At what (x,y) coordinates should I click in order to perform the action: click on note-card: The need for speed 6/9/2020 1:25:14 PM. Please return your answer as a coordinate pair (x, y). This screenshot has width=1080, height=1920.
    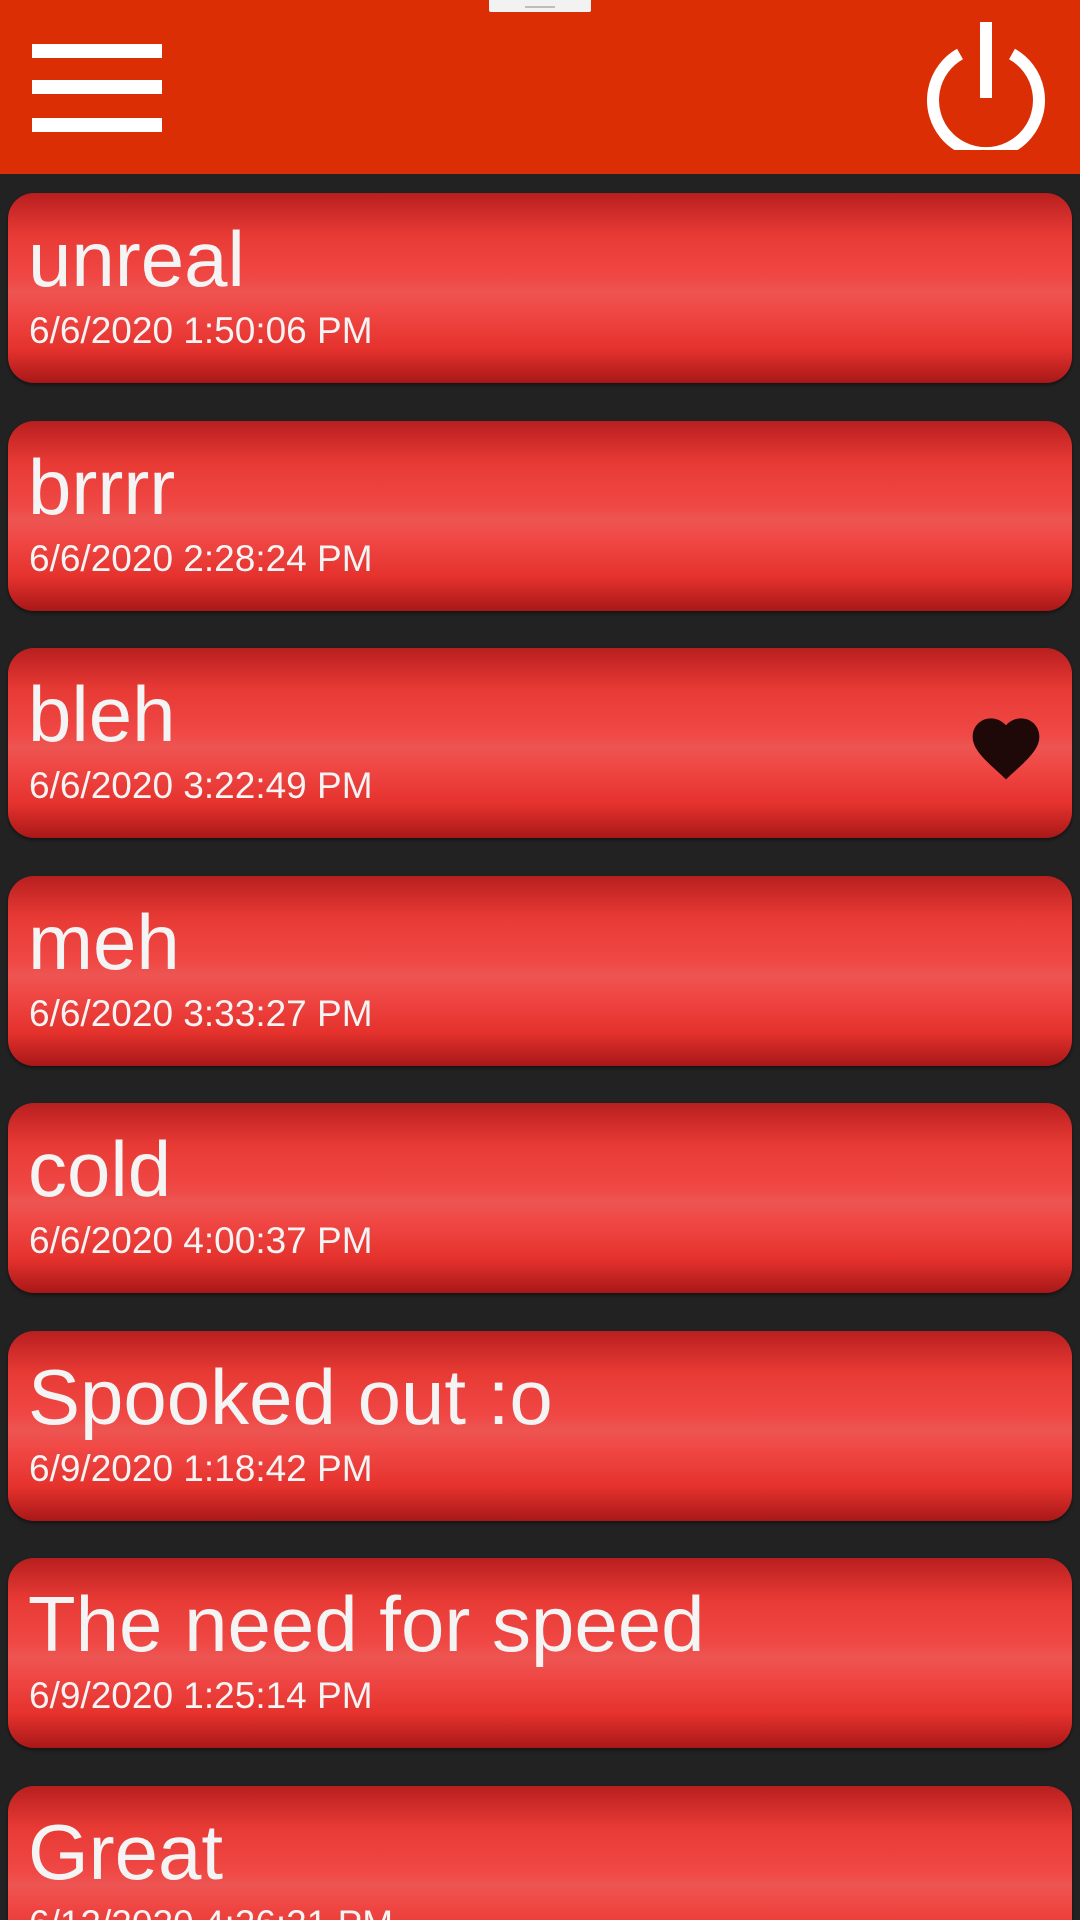
    Looking at the image, I should click on (540, 1653).